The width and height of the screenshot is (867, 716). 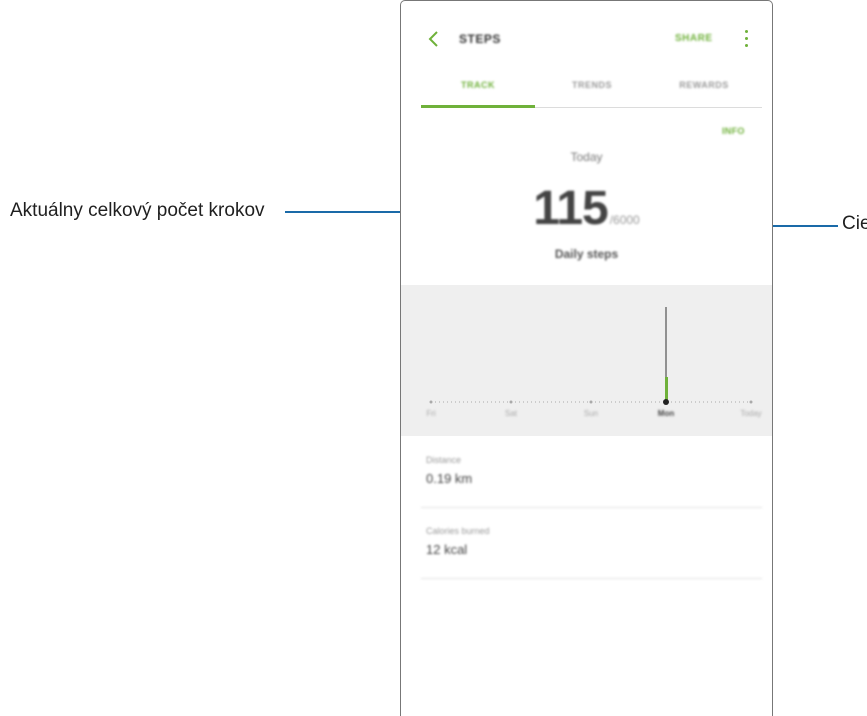 I want to click on info-button: INFO, so click(x=733, y=131).